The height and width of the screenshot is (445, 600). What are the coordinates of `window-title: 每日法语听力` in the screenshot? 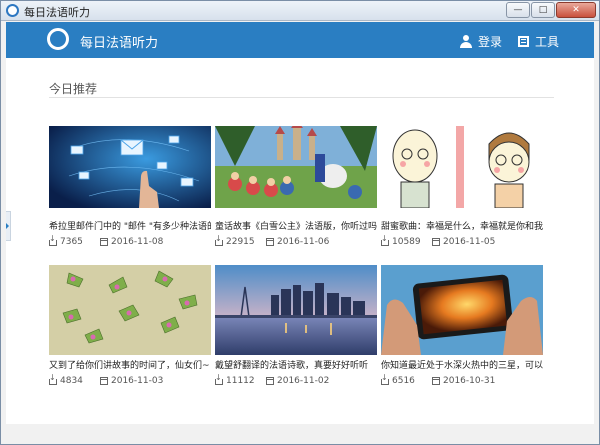 It's located at (57, 12).